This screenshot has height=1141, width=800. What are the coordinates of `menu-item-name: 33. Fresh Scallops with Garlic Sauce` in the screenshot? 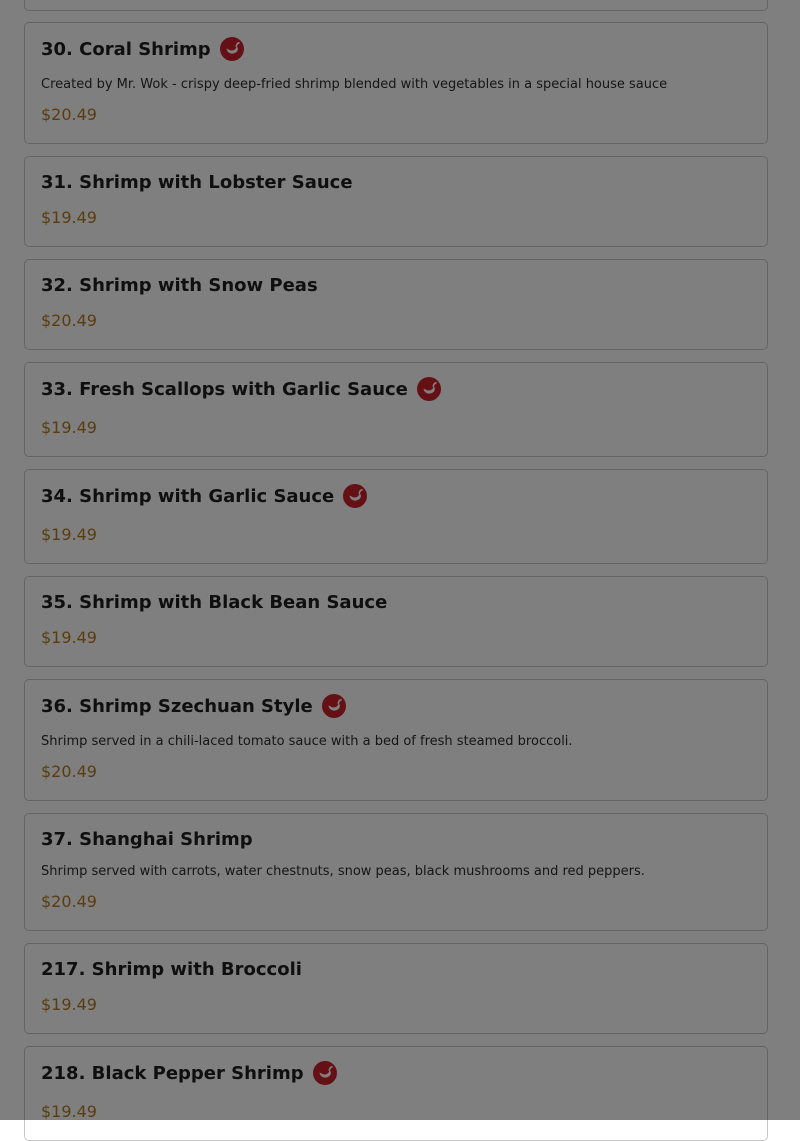 It's located at (224, 389).